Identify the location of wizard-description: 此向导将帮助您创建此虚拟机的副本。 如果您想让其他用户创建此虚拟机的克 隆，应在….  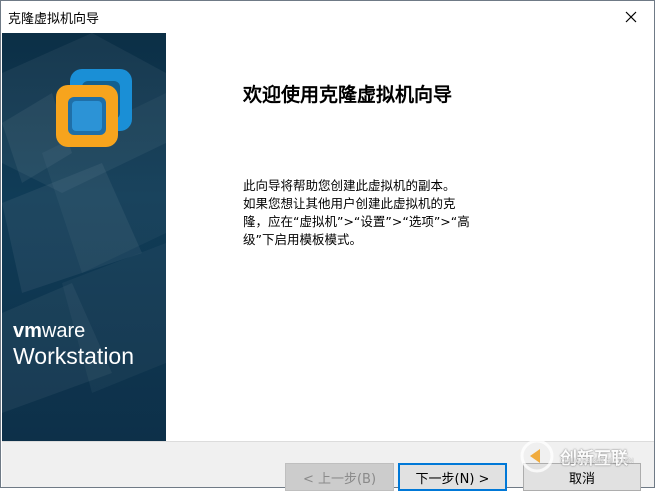
(375, 213).